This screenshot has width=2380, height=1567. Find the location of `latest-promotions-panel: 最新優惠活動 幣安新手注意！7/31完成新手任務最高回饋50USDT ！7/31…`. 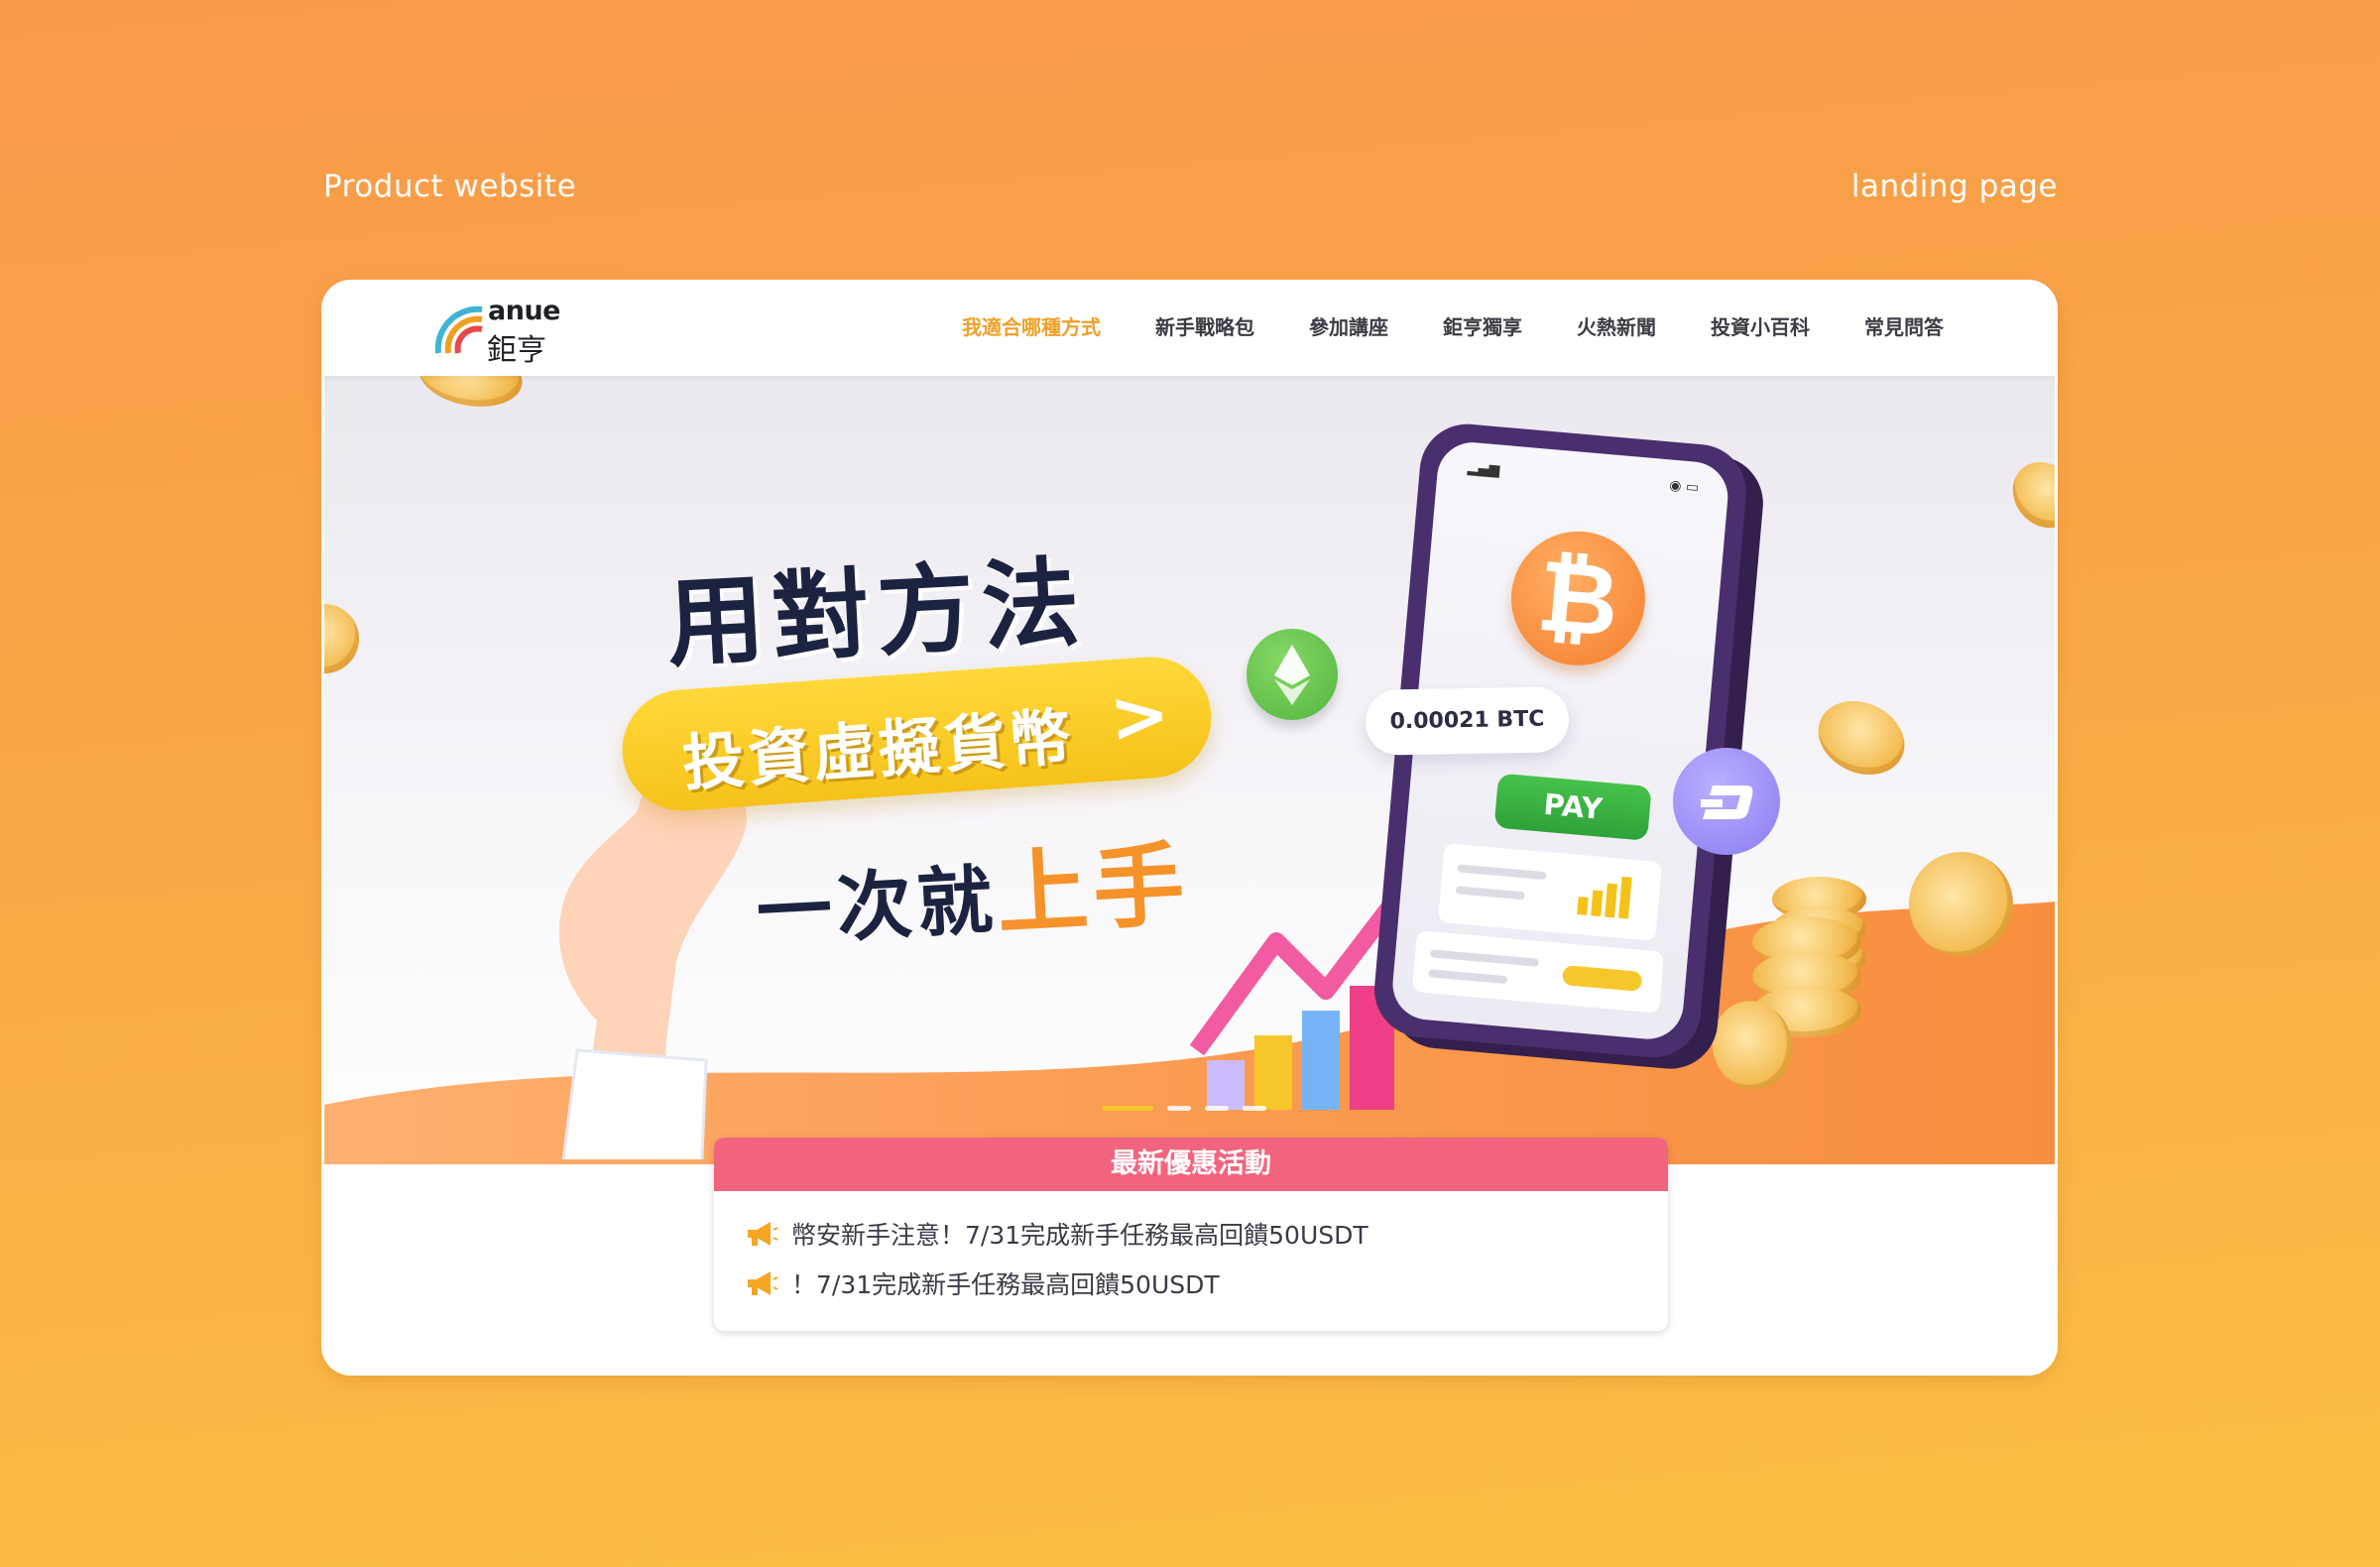

latest-promotions-panel: 最新優惠活動 幣安新手注意！7/31完成新手任務最高回饋50USDT ！7/31… is located at coordinates (1191, 1235).